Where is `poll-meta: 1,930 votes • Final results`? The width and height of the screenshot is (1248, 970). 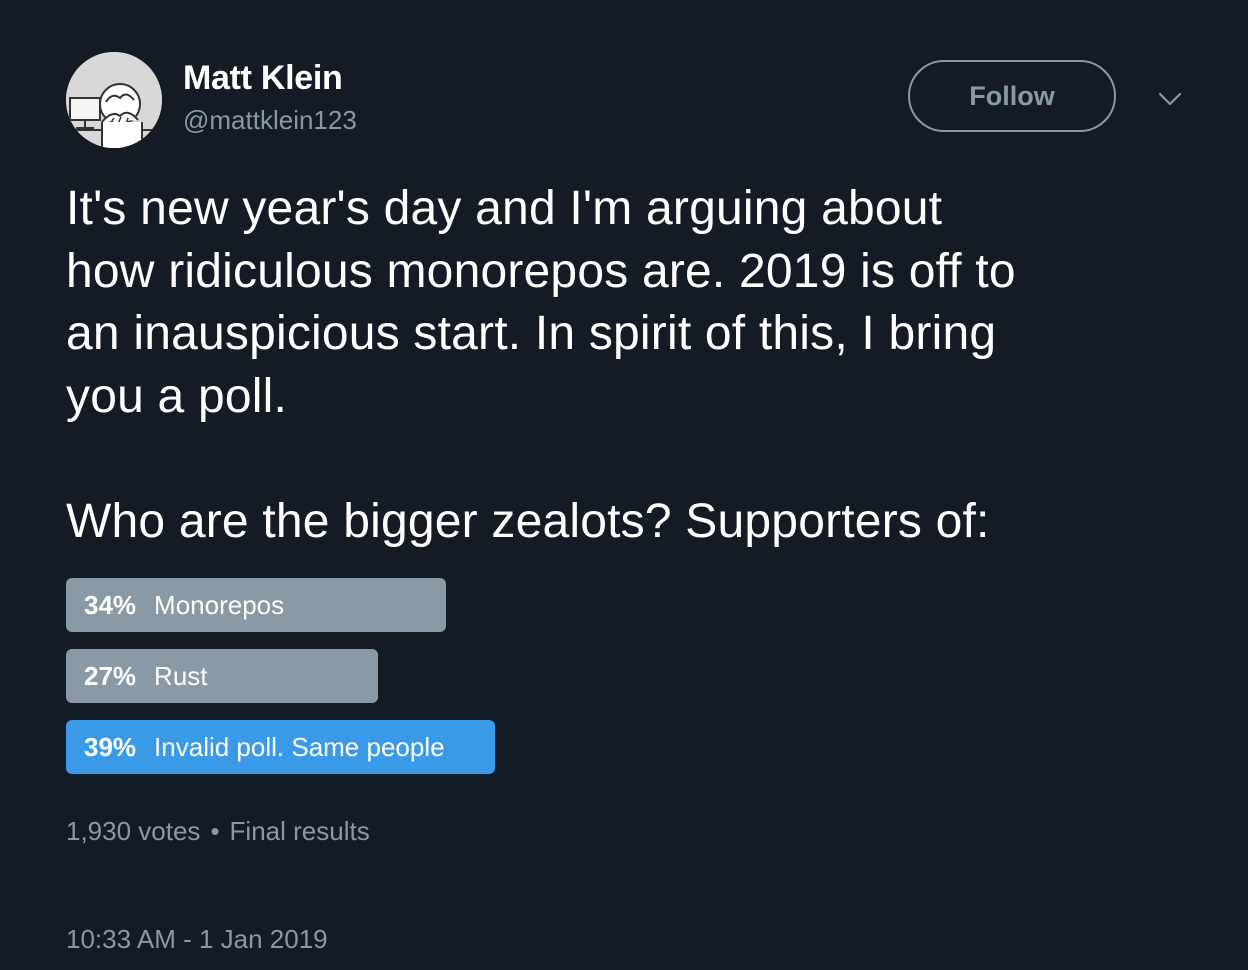 poll-meta: 1,930 votes • Final results is located at coordinates (218, 831).